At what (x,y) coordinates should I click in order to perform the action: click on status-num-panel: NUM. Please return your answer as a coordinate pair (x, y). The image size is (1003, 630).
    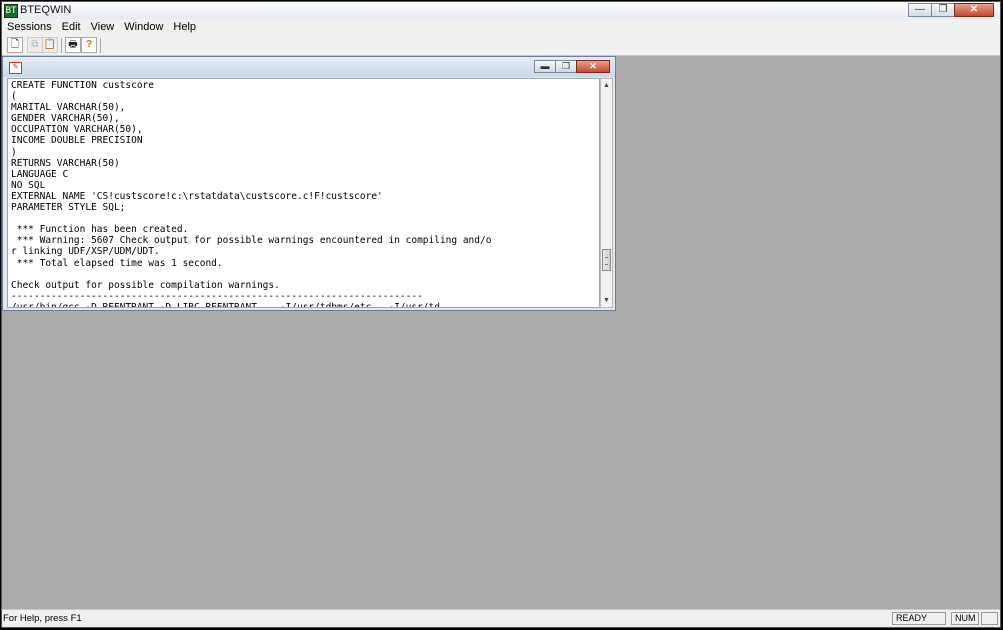
    Looking at the image, I should click on (965, 618).